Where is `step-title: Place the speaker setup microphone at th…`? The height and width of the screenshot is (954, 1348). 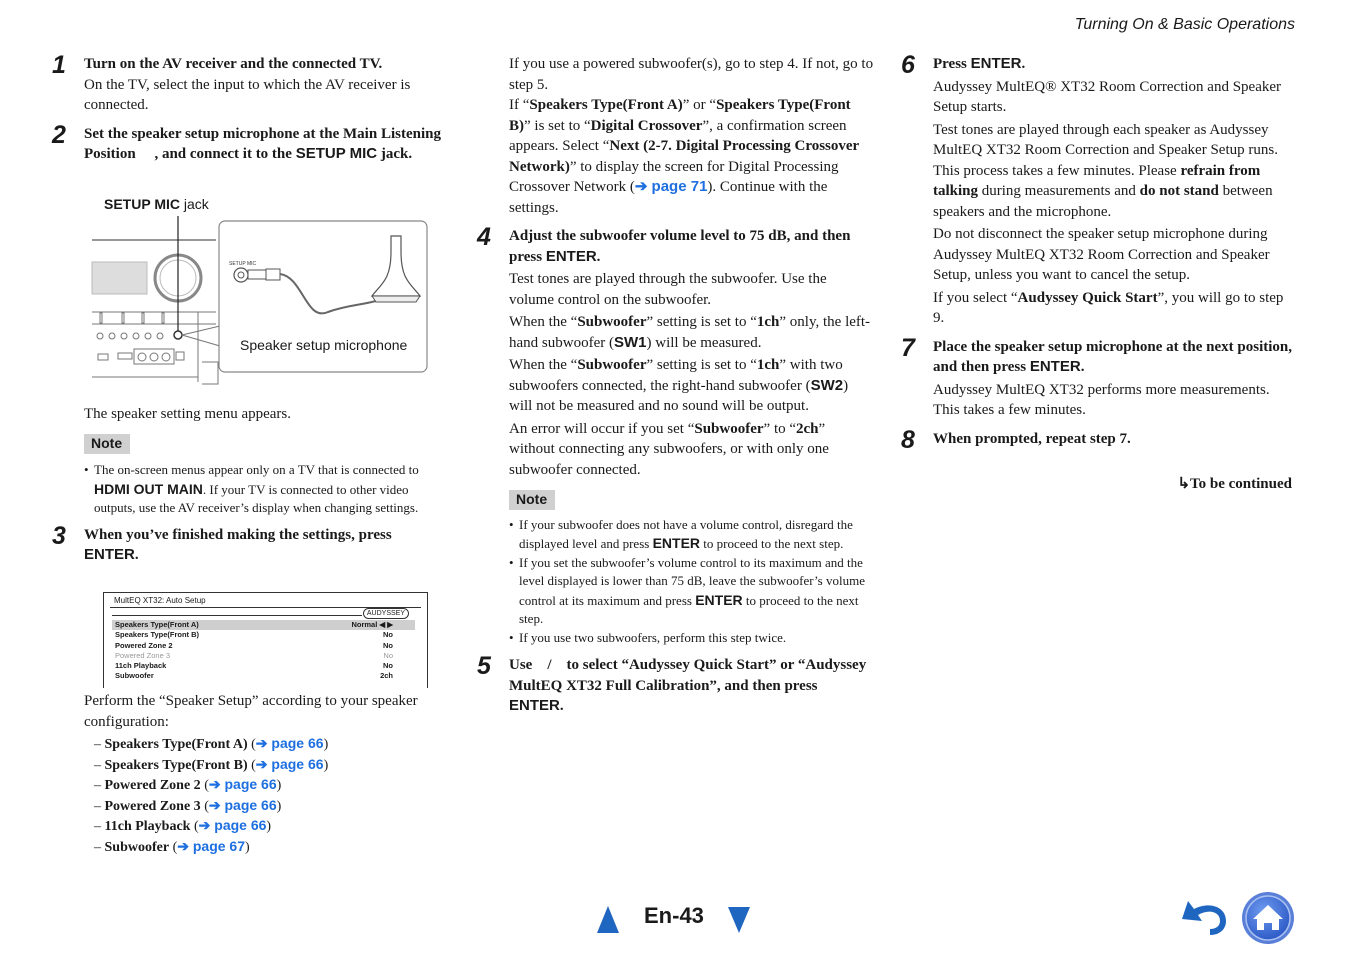
step-title: Place the speaker setup microphone at th… is located at coordinates (1113, 357).